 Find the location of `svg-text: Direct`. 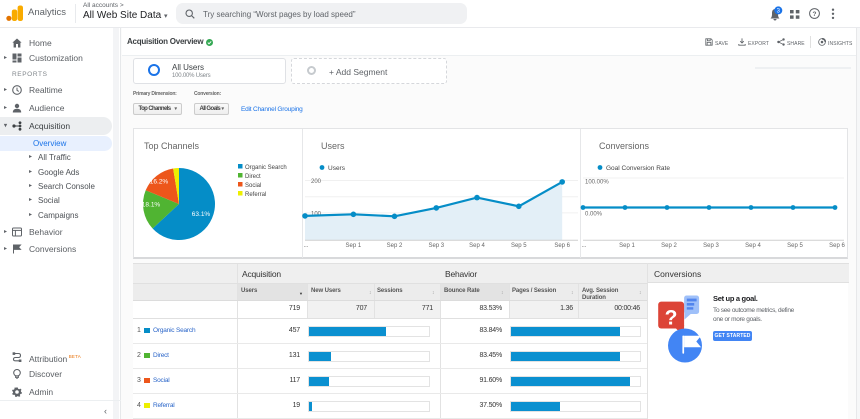

svg-text: Direct is located at coordinates (253, 177).